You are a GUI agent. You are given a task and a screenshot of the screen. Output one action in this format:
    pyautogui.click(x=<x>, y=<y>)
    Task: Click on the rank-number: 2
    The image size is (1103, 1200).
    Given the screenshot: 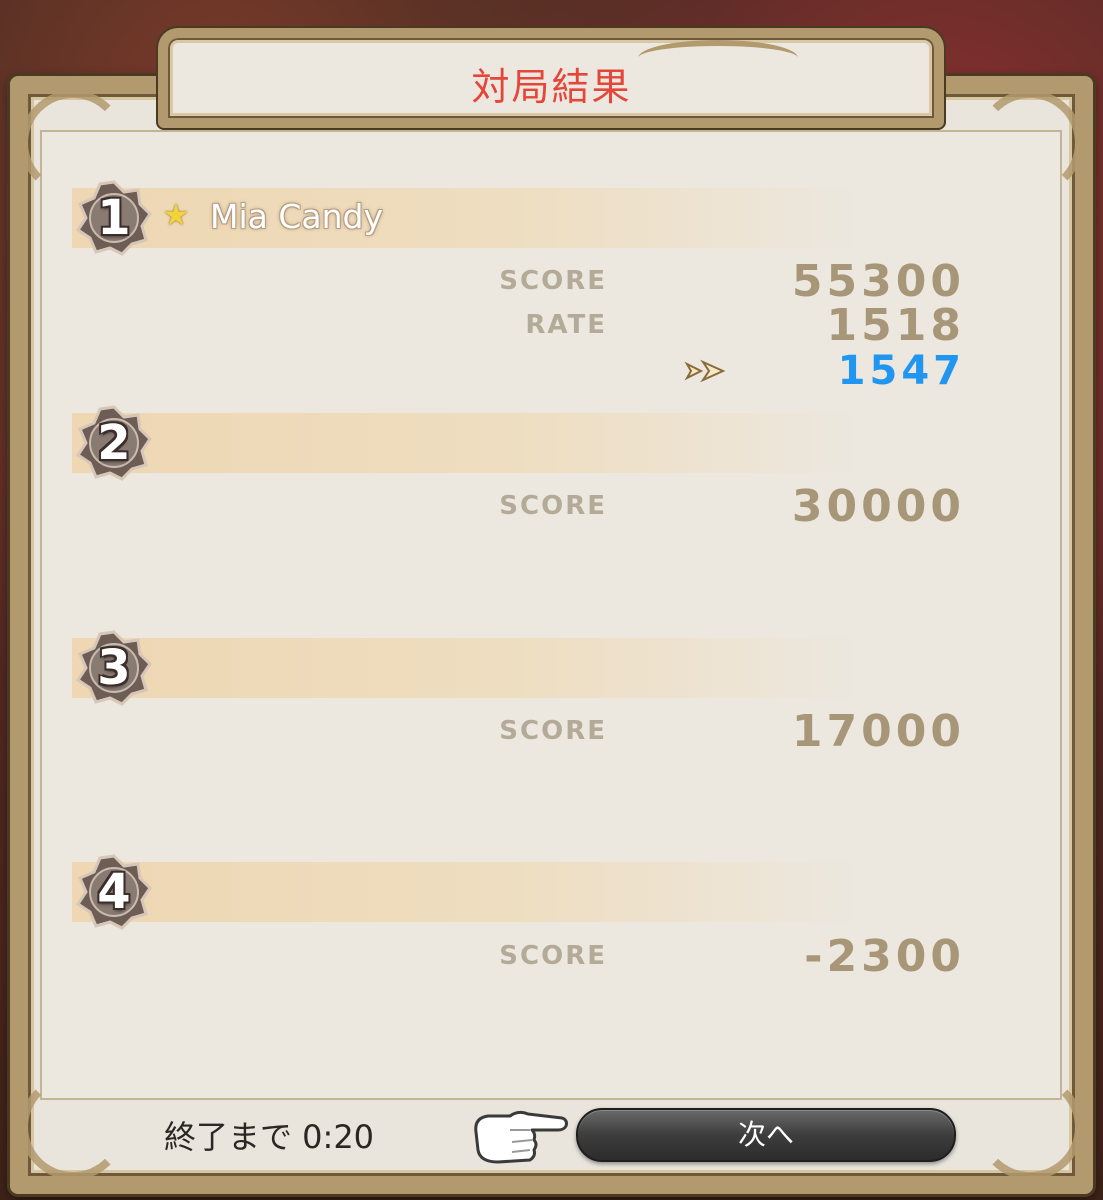 What is the action you would take?
    pyautogui.click(x=114, y=443)
    